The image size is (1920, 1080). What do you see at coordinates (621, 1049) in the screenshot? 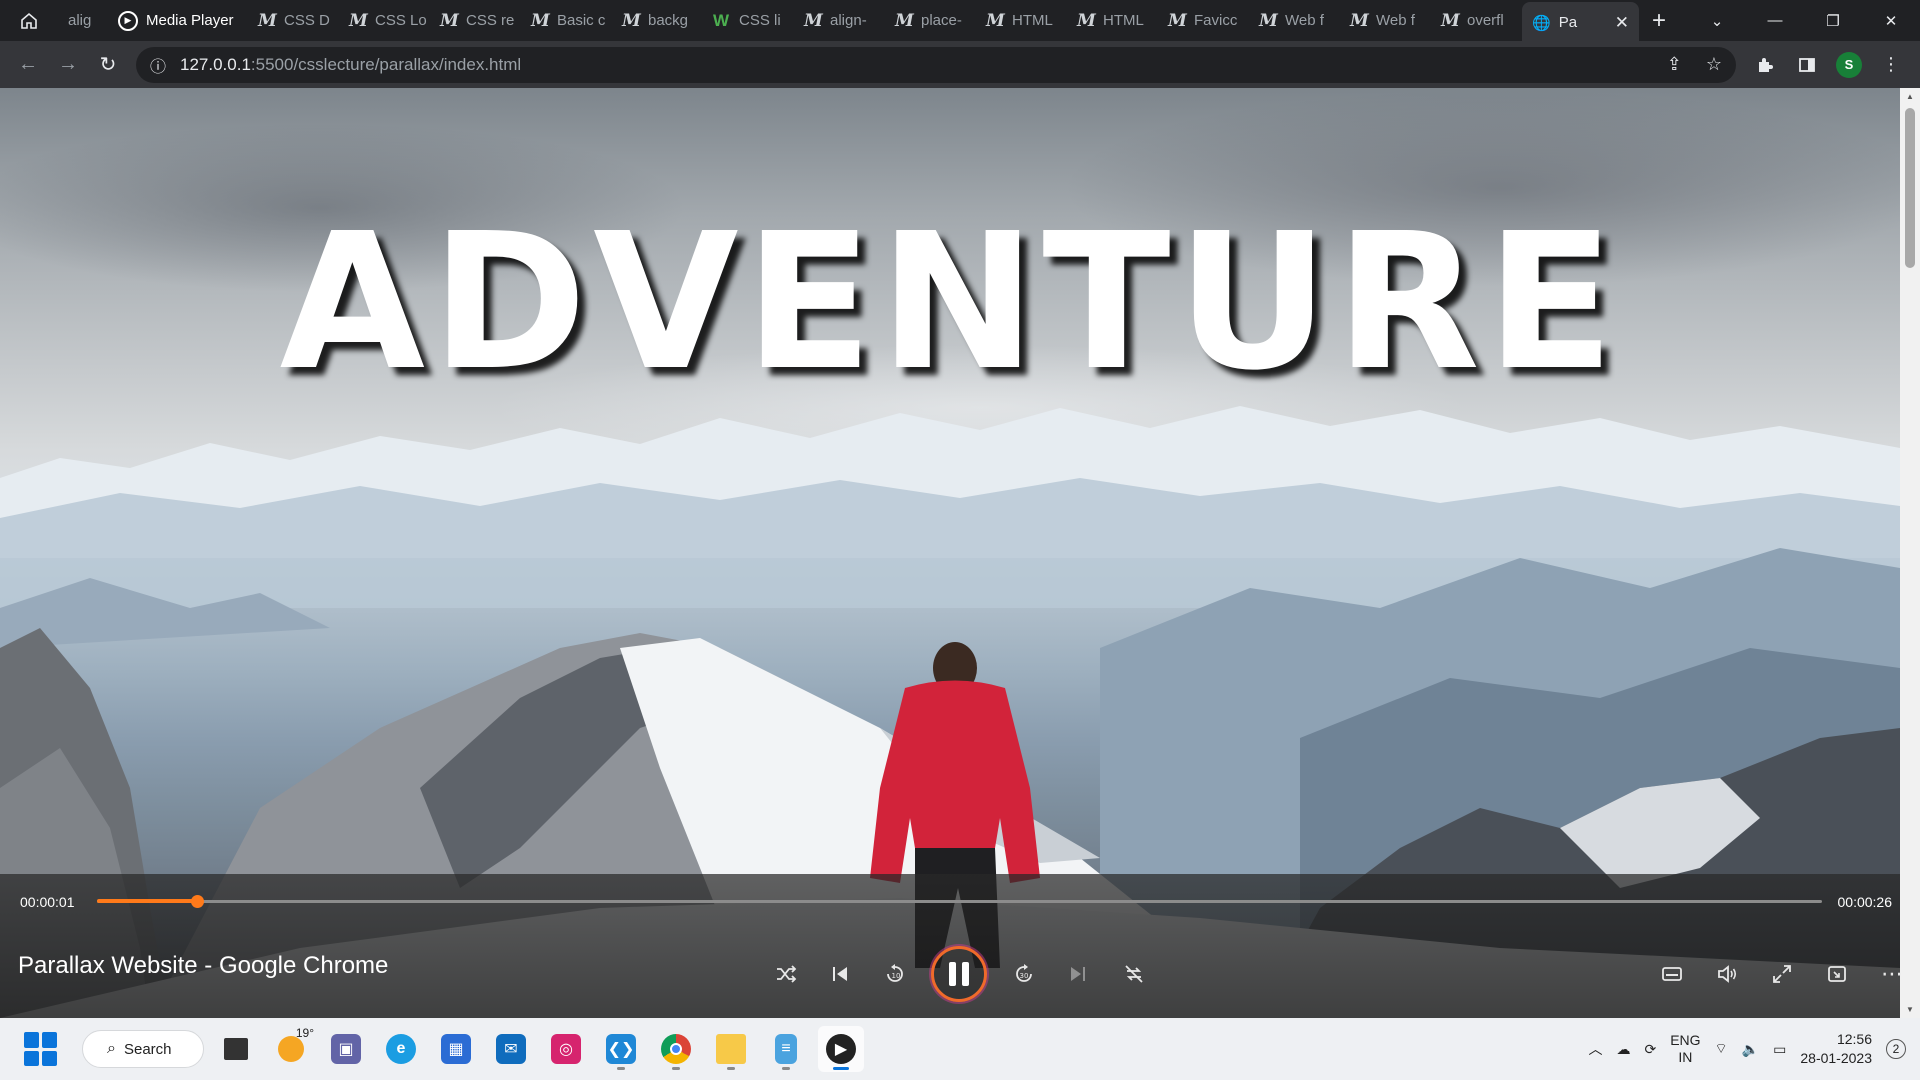
I see `vscode-icon: ❮❯` at bounding box center [621, 1049].